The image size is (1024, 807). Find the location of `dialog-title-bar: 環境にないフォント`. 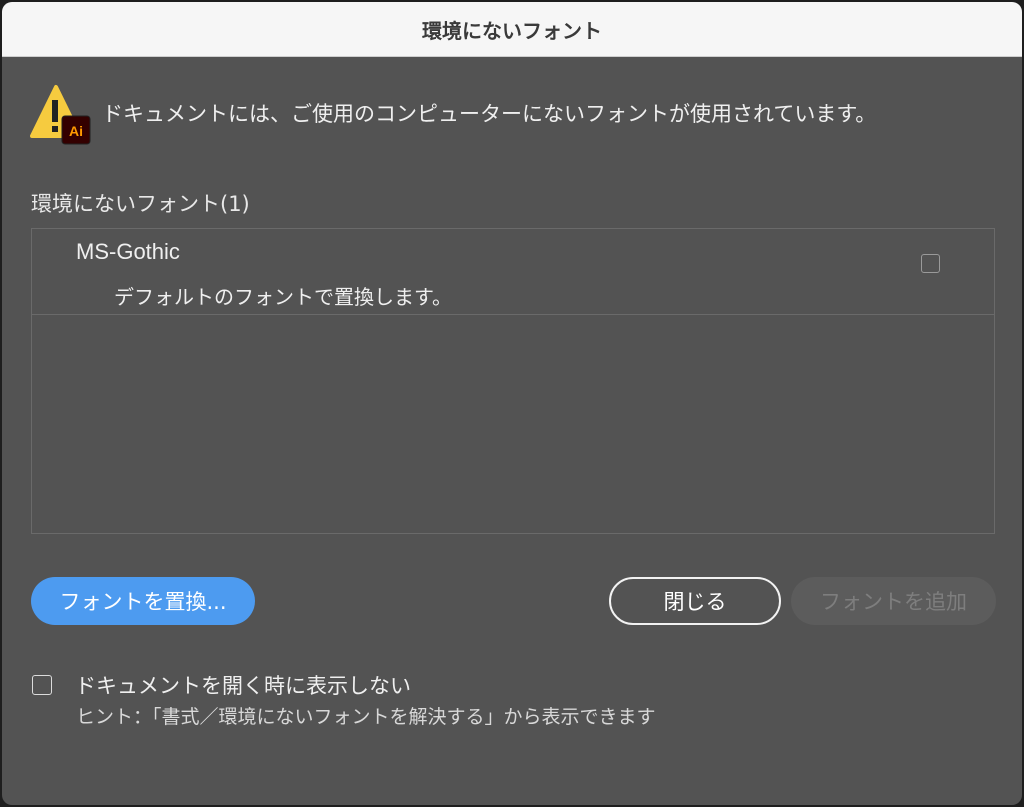

dialog-title-bar: 環境にないフォント is located at coordinates (512, 29).